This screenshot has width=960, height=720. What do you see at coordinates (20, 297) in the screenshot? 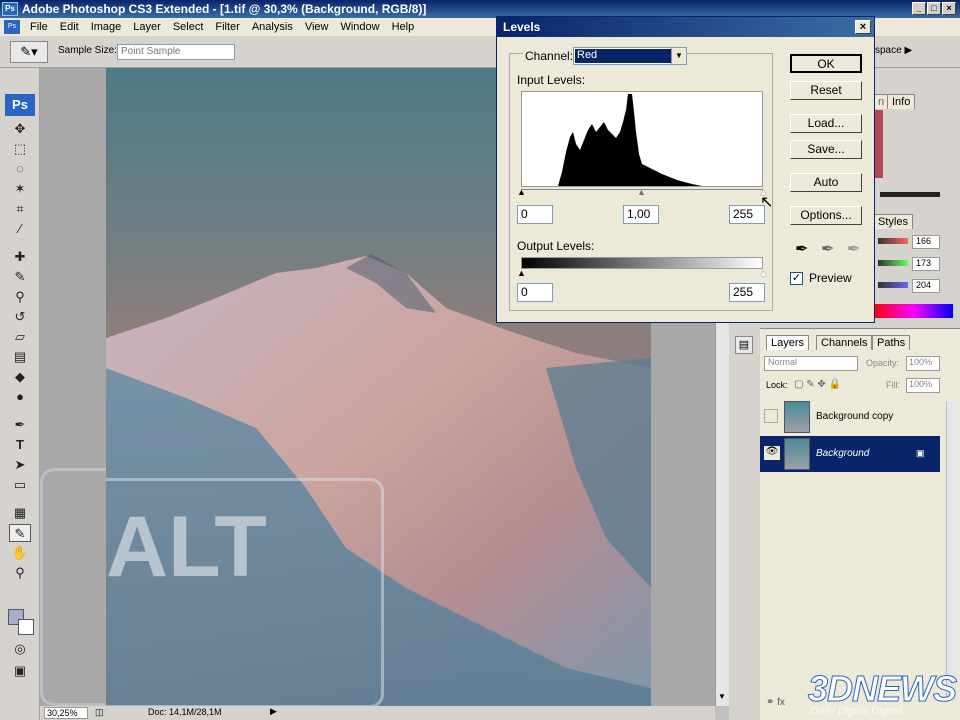
I see `clone-stamp-tool-icon: ⚲` at bounding box center [20, 297].